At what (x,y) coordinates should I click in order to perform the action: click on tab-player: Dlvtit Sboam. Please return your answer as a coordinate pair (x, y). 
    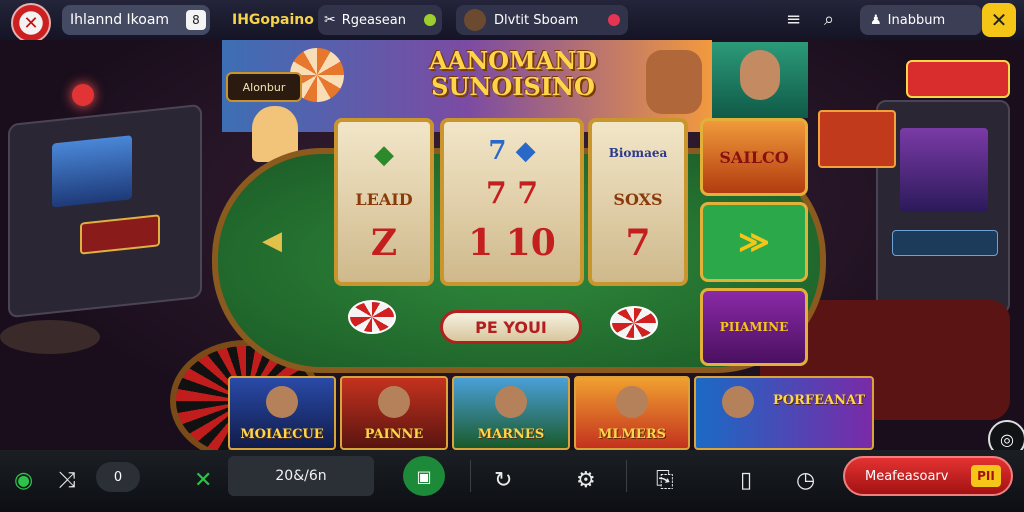
    Looking at the image, I should click on (542, 20).